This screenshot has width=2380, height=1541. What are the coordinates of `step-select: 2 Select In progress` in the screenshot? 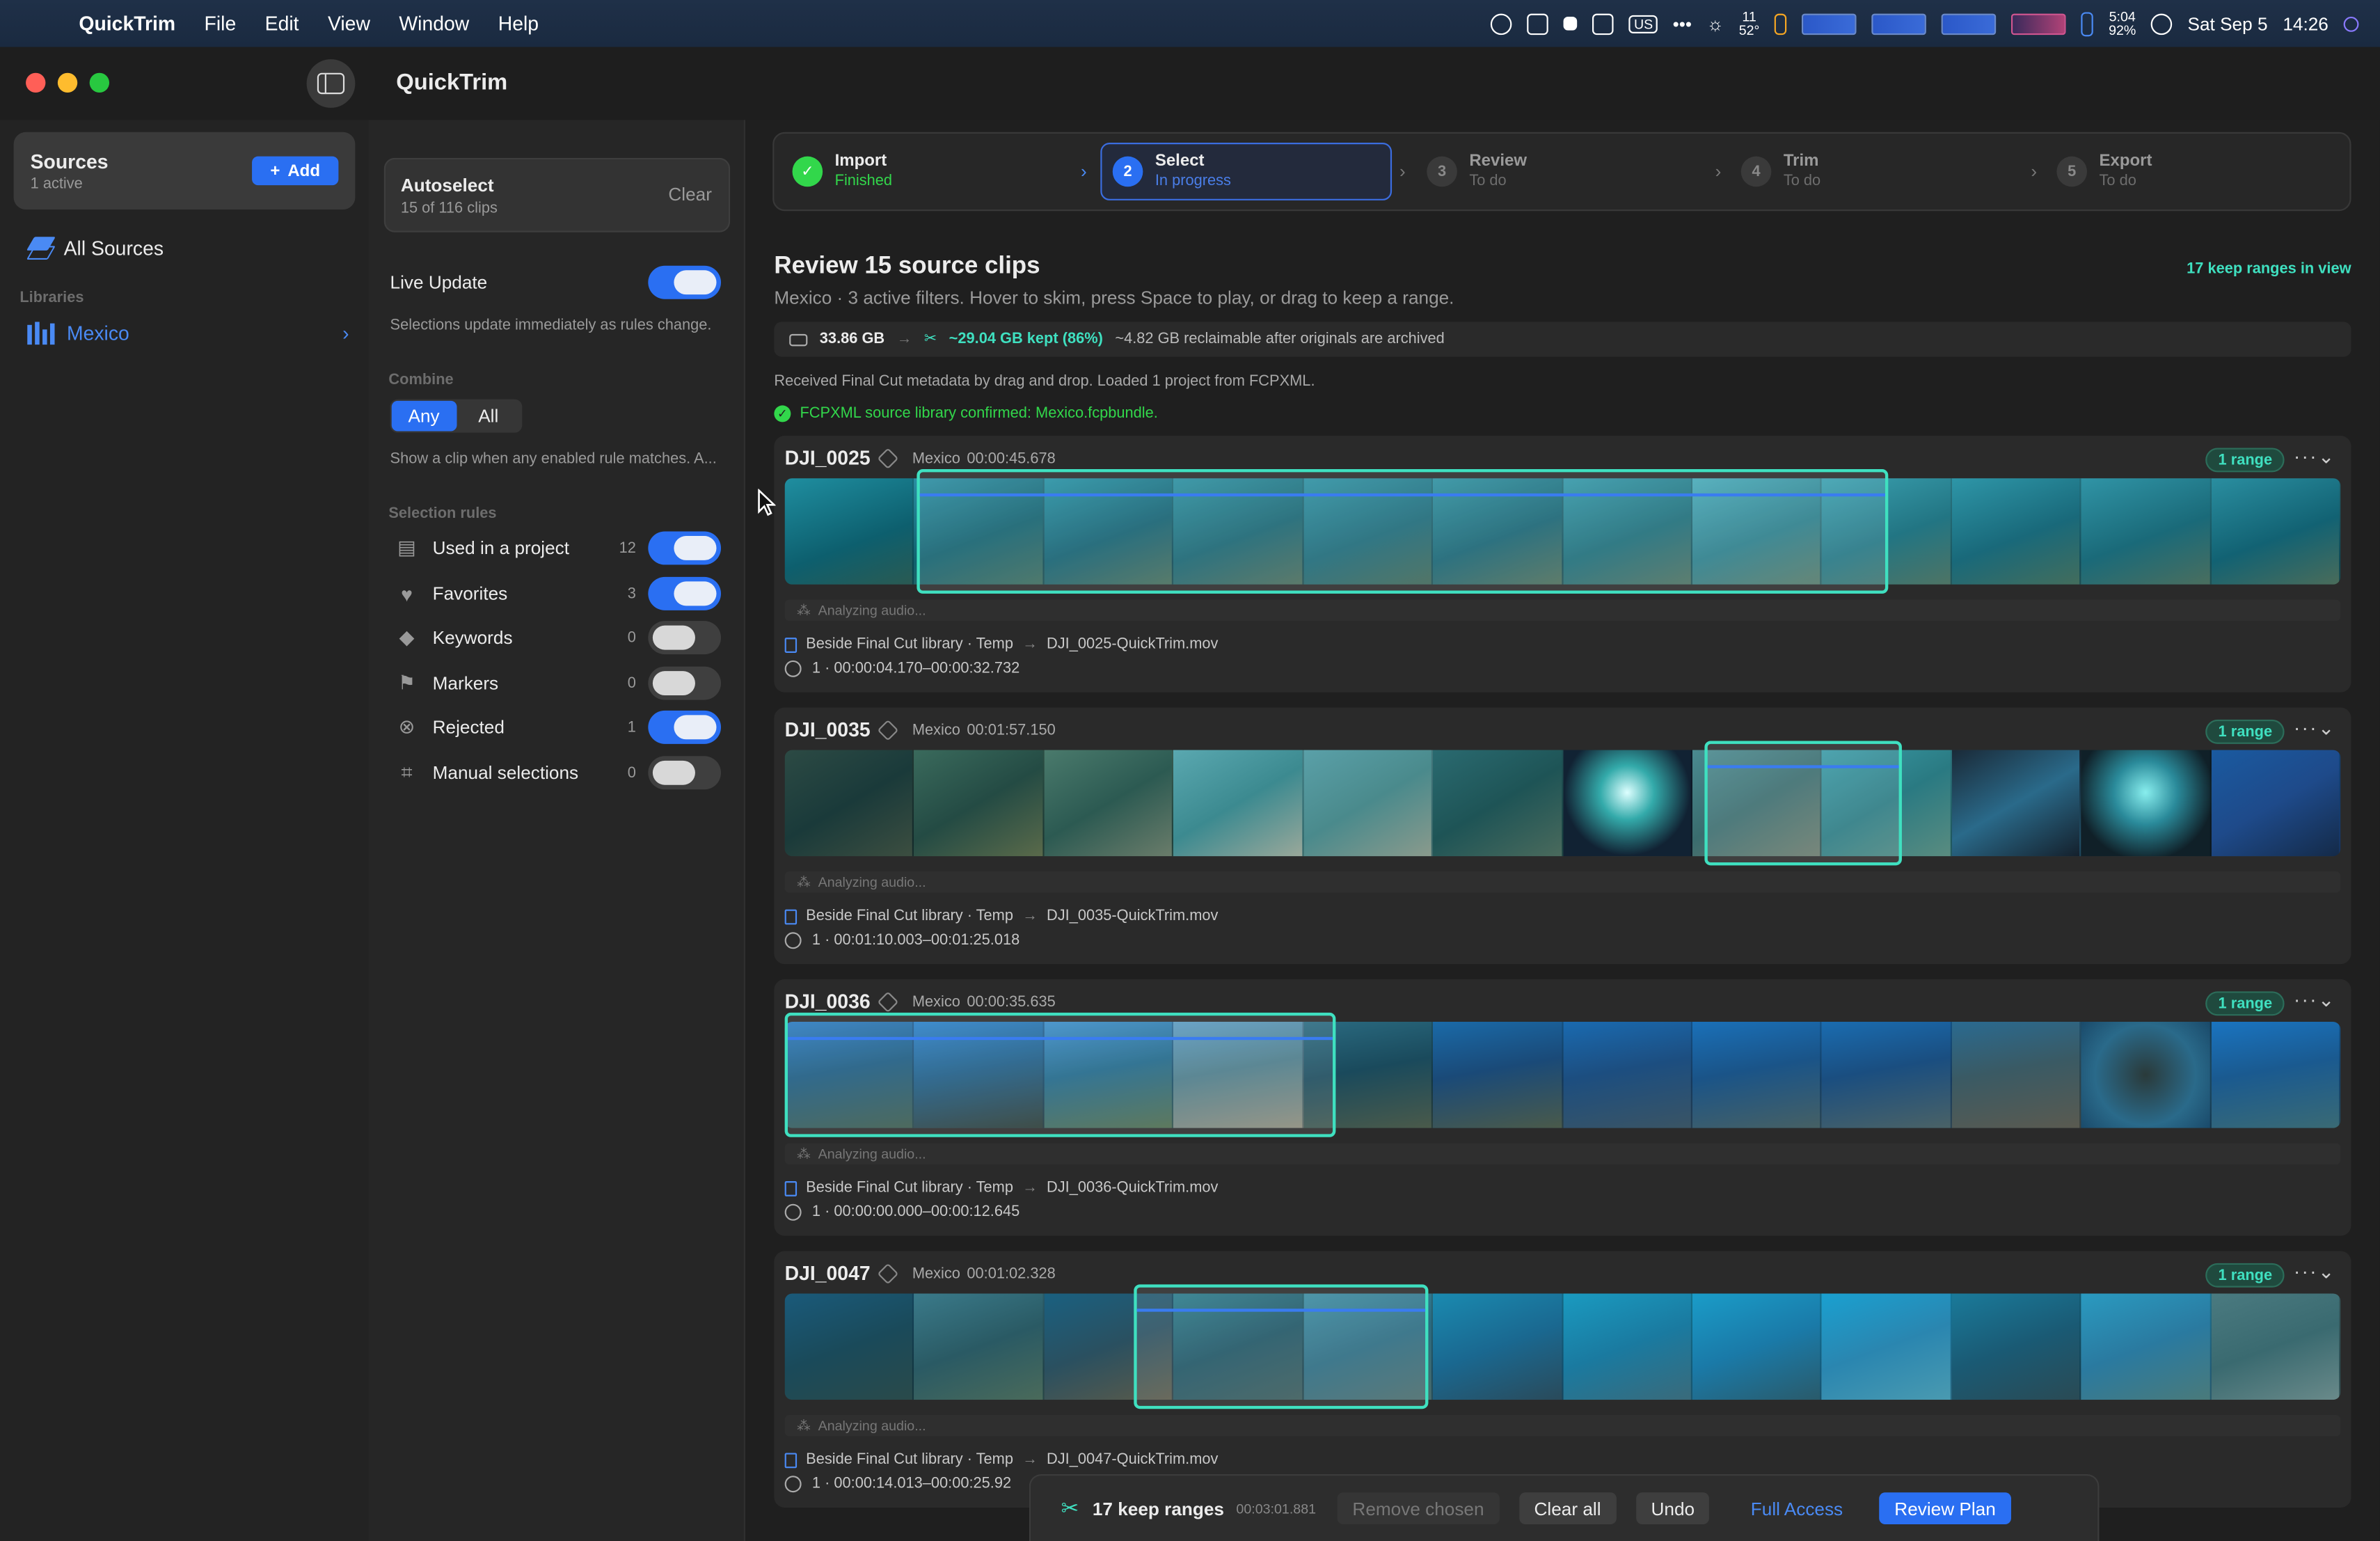 It's located at (1246, 171).